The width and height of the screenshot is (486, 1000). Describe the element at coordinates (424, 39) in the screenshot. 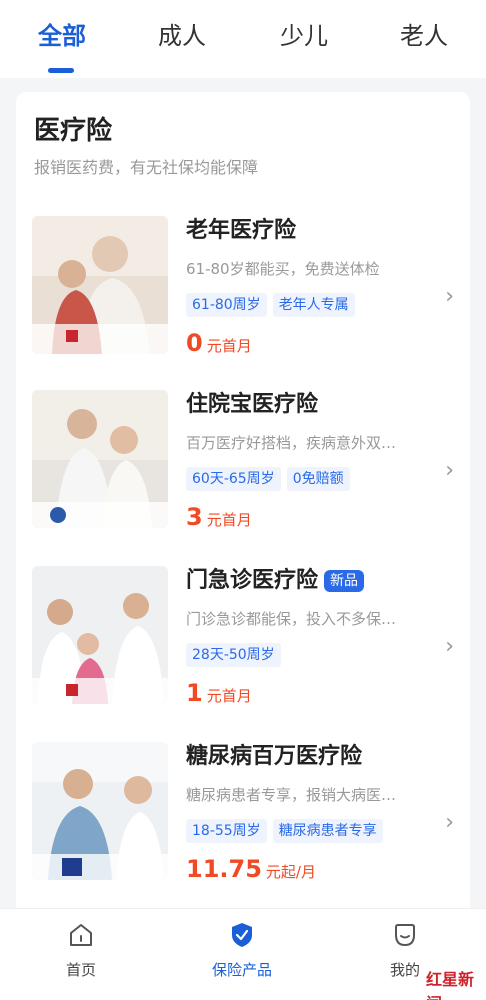

I see `tab-elderly: 老人` at that location.